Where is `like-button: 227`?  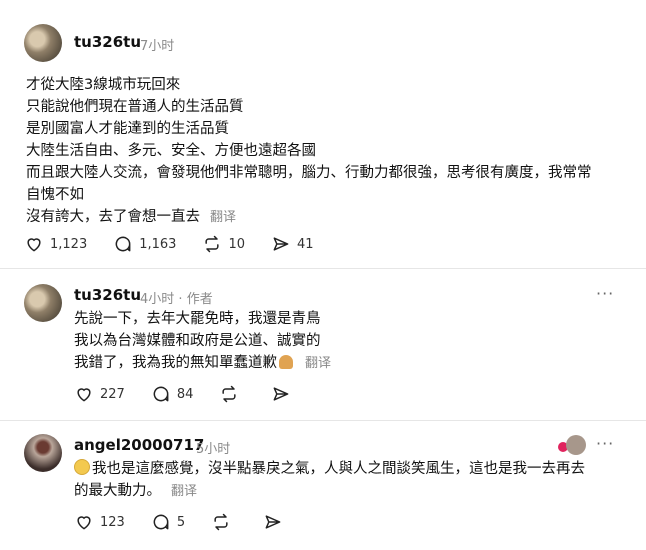
like-button: 227 is located at coordinates (99, 394).